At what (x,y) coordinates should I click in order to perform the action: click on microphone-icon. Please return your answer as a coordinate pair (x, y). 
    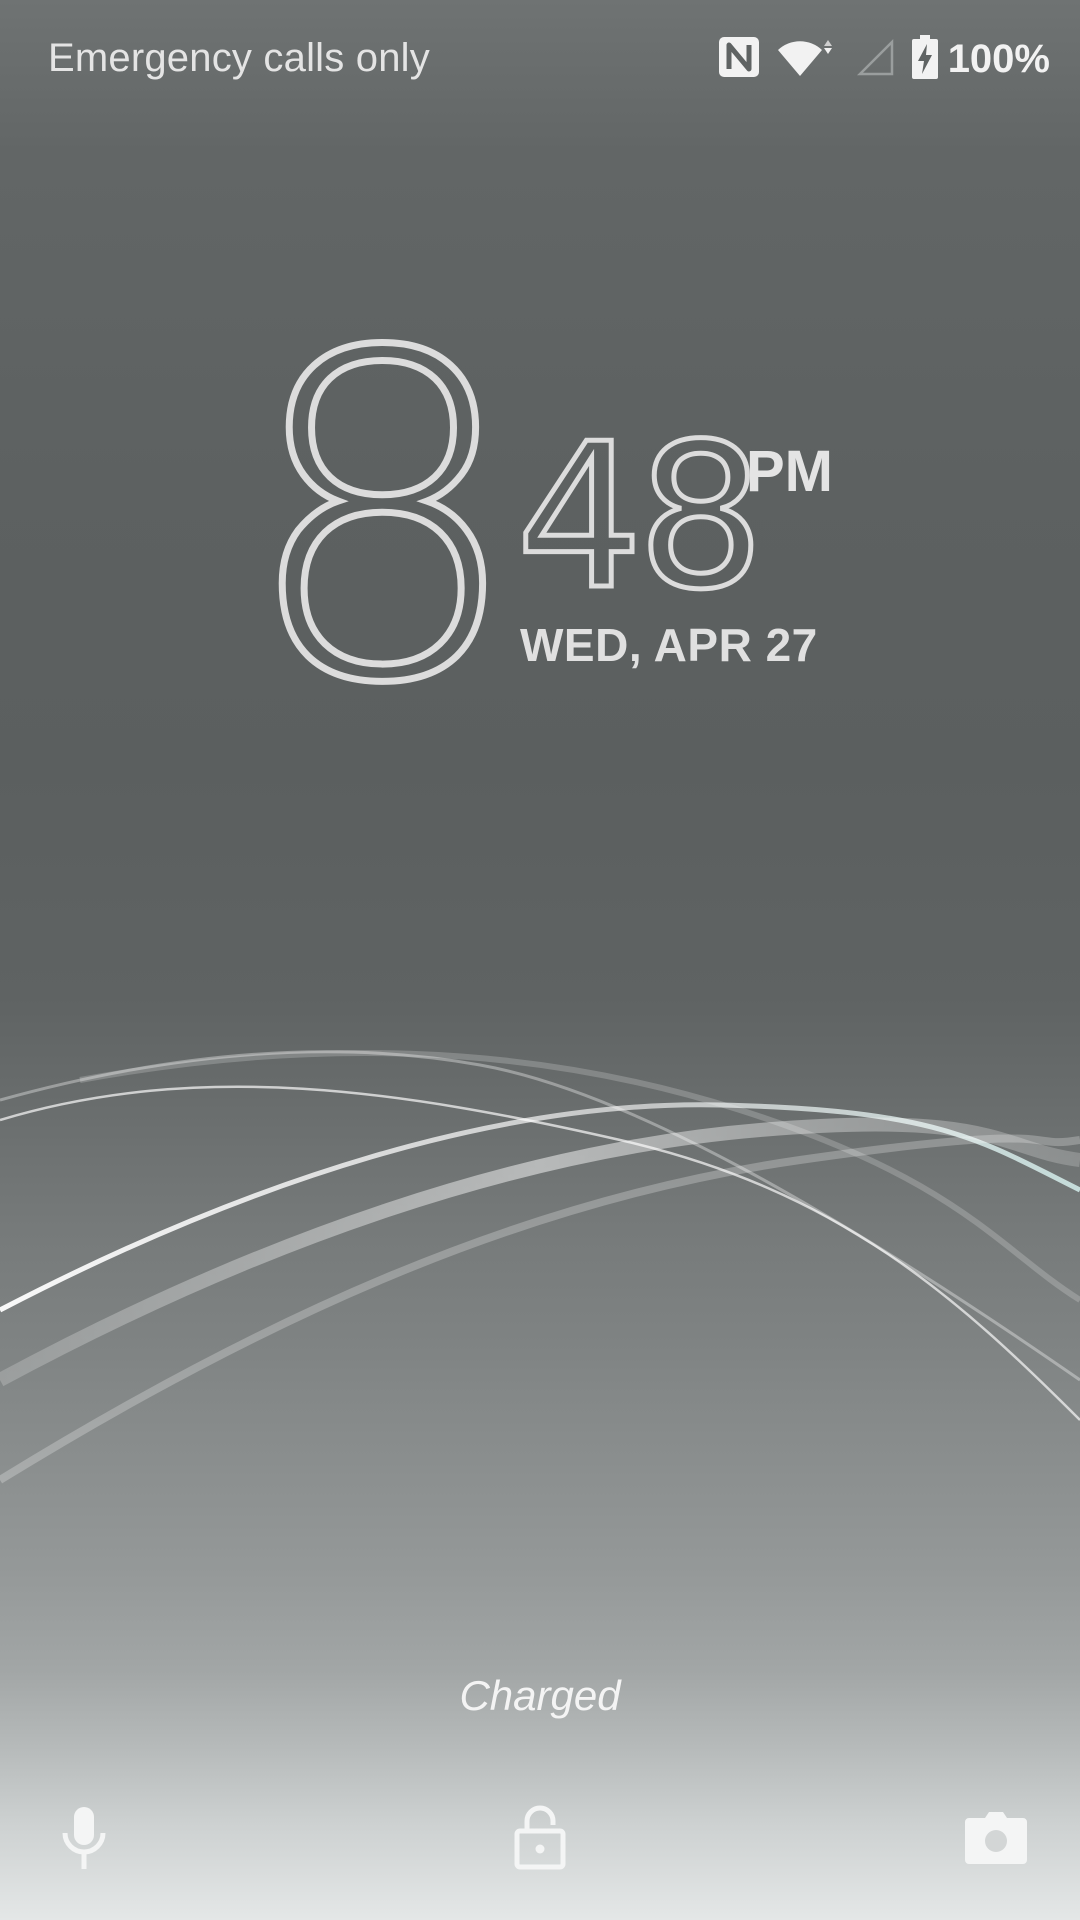
    Looking at the image, I should click on (84, 1840).